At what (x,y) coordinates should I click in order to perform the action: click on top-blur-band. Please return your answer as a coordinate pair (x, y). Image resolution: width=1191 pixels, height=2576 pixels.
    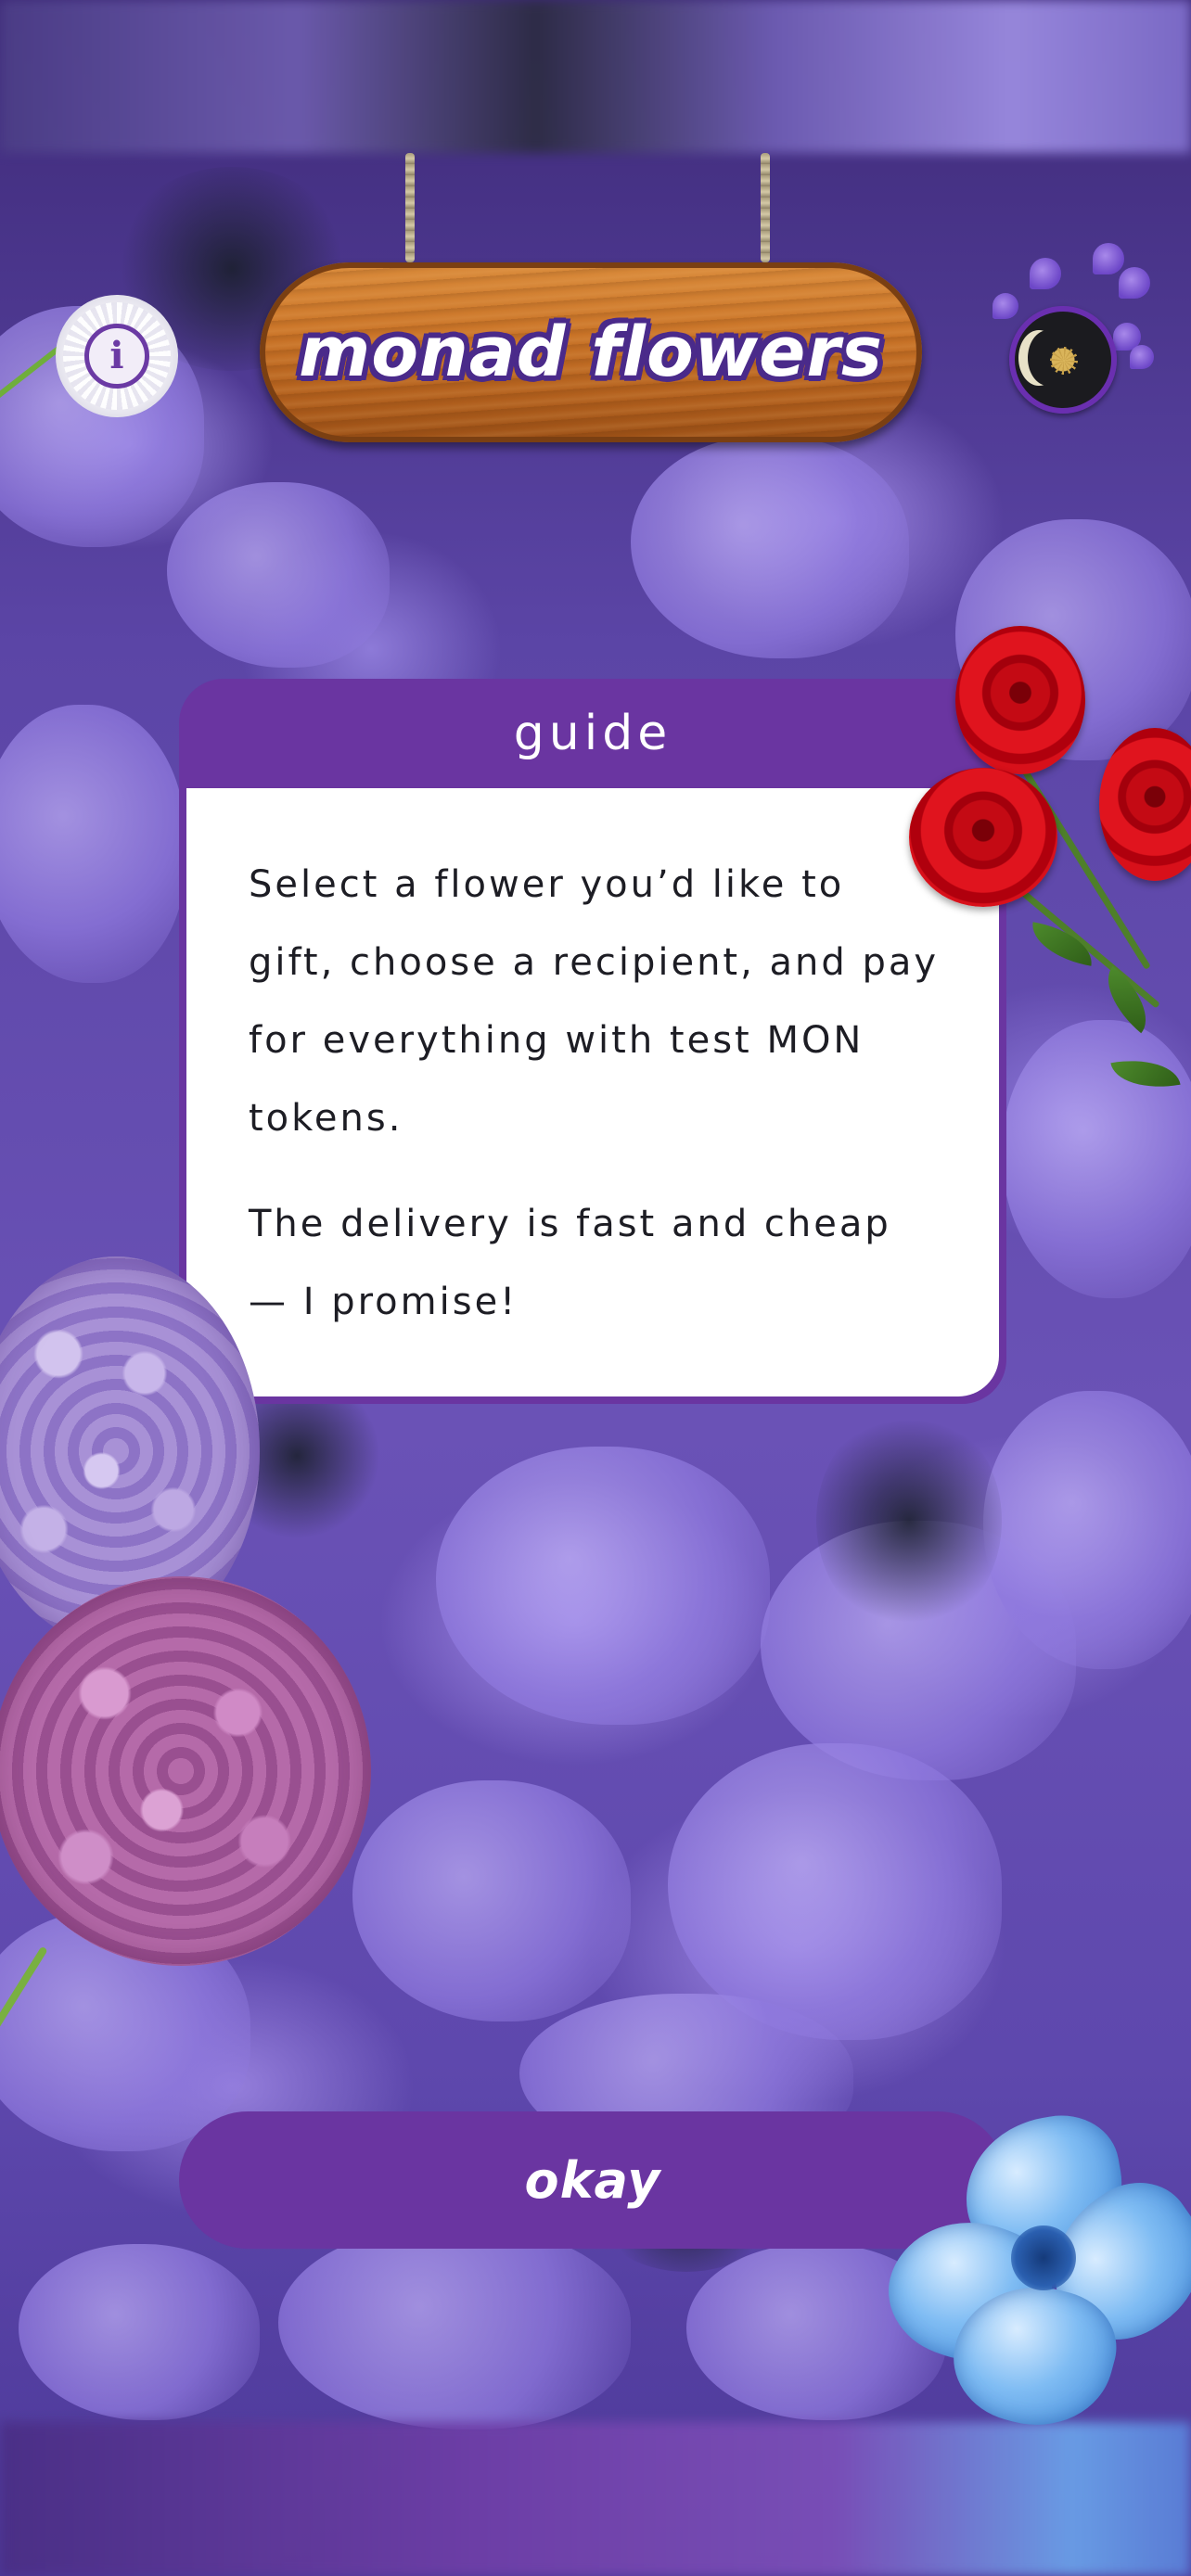
    Looking at the image, I should click on (595, 76).